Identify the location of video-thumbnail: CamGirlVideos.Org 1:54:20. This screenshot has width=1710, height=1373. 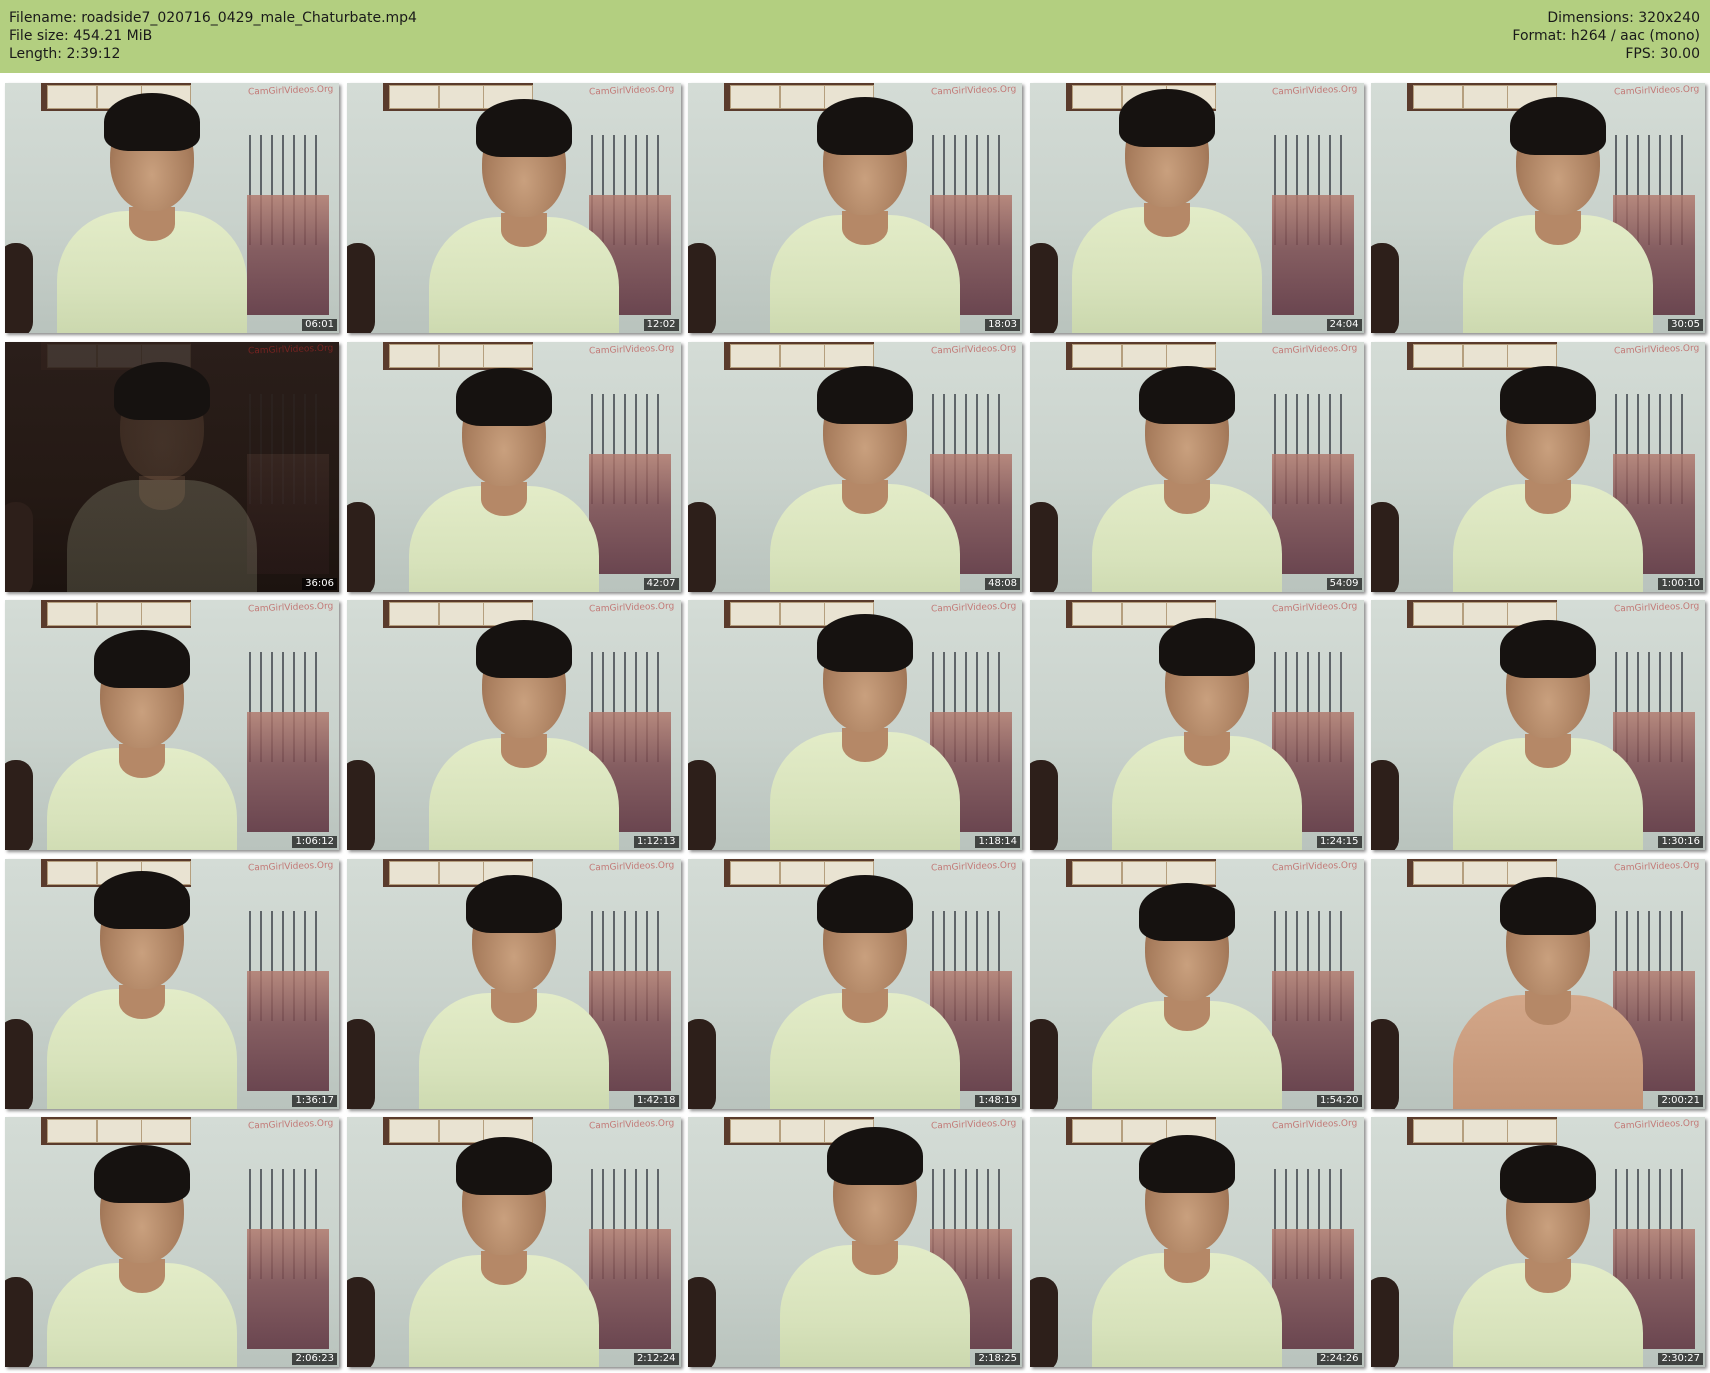
(1196, 983).